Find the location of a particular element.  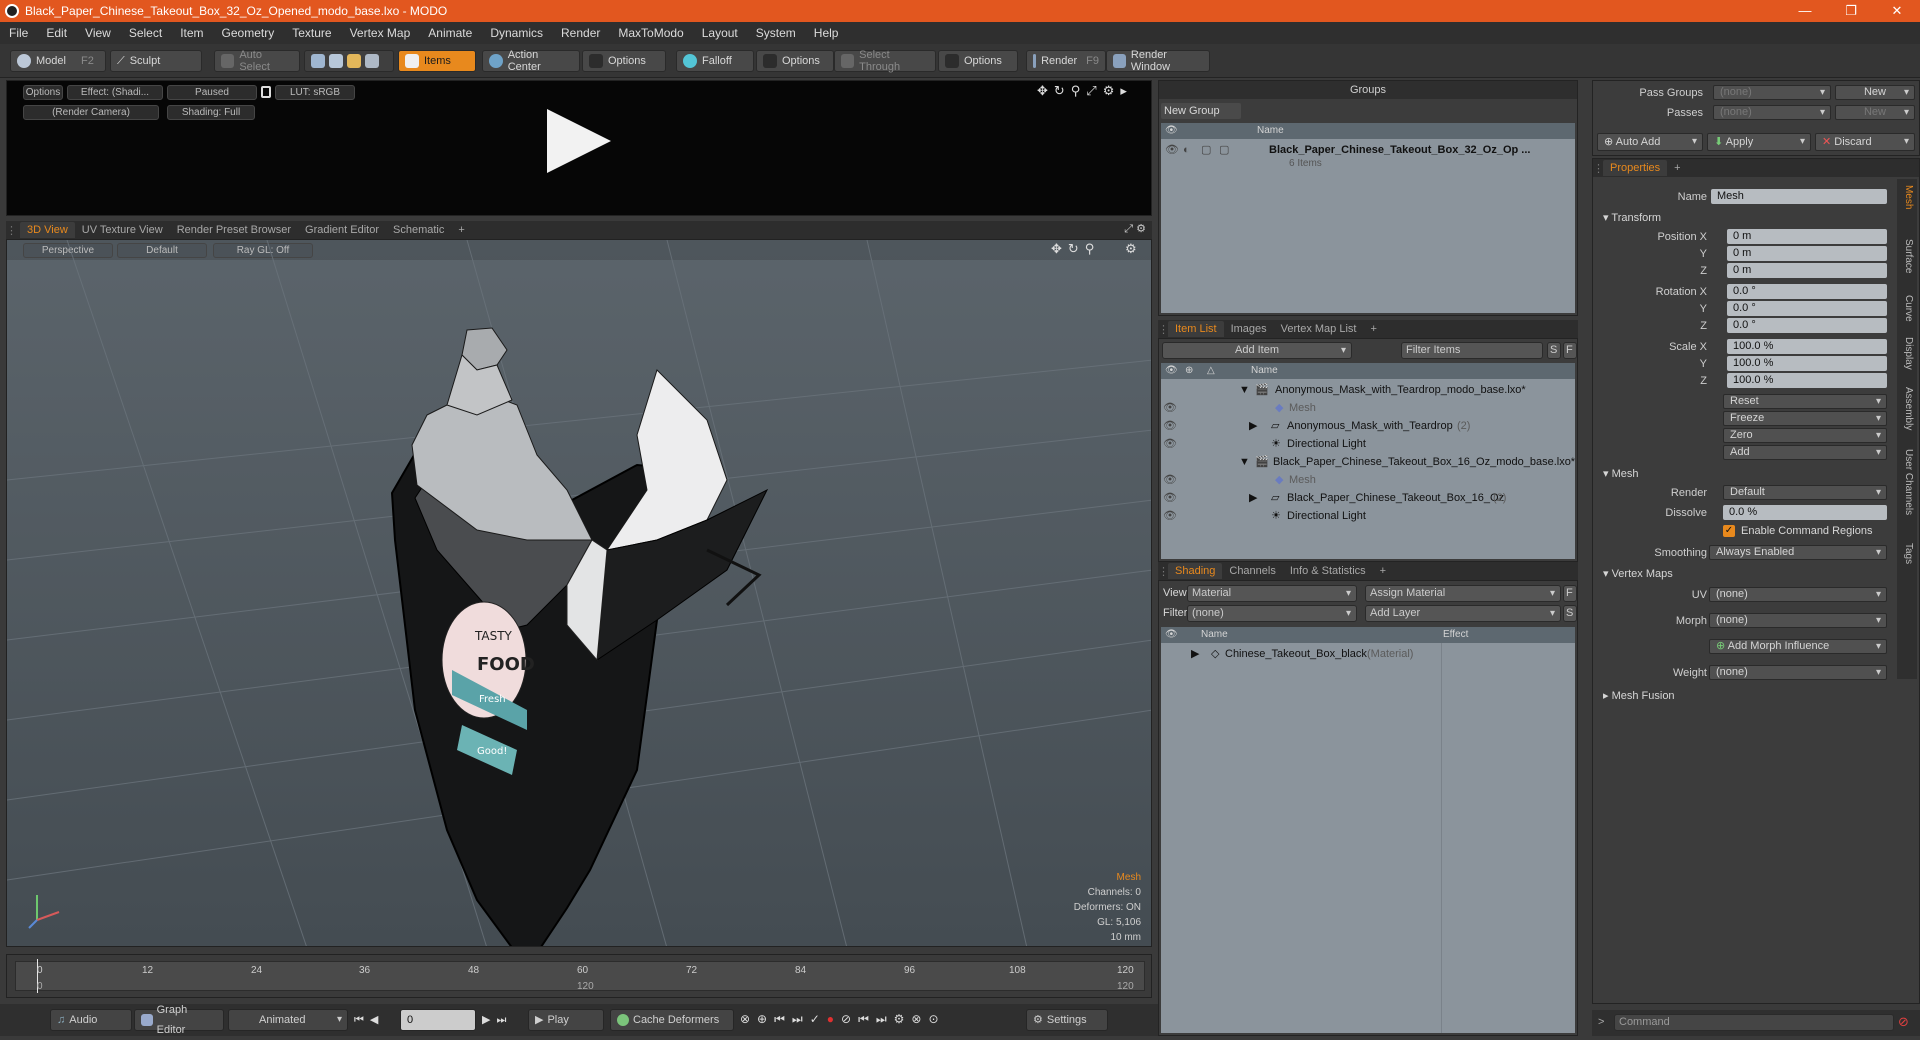

shading-f-button: F is located at coordinates (1570, 593).